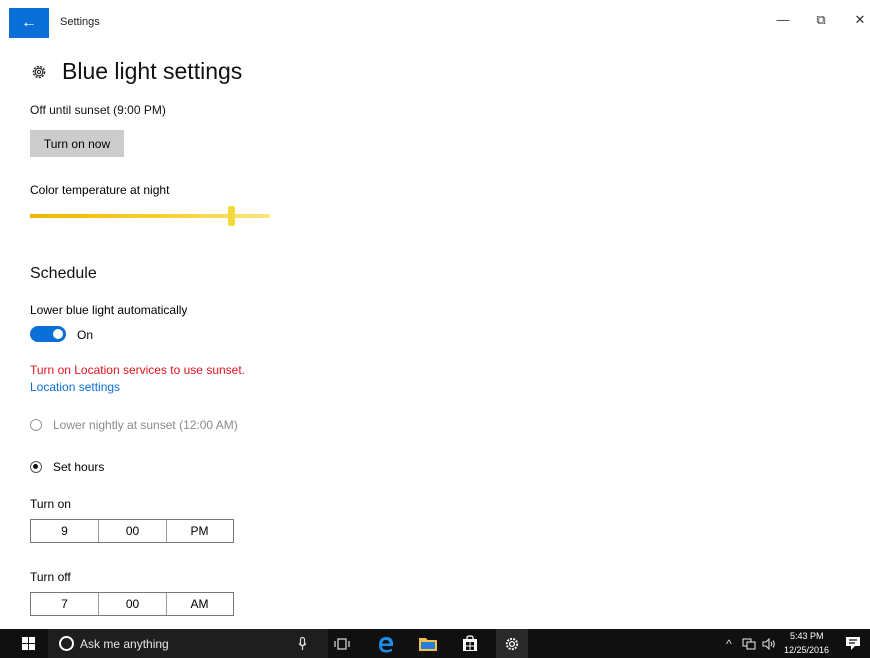  What do you see at coordinates (77, 143) in the screenshot?
I see `turn-on-now-button: Turn on now` at bounding box center [77, 143].